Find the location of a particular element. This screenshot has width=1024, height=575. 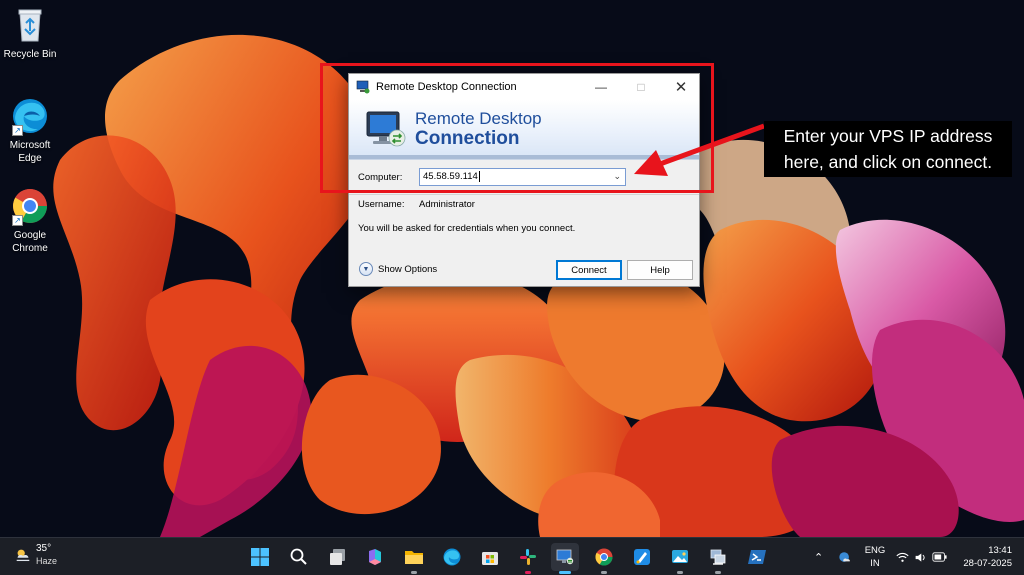

divider is located at coordinates (524, 194).